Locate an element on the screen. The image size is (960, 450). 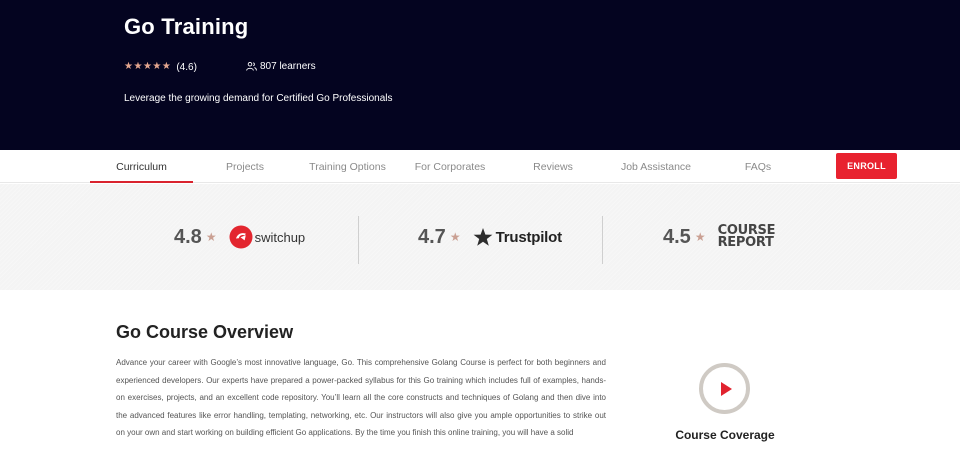
rating-score: 4.7 is located at coordinates (432, 236).